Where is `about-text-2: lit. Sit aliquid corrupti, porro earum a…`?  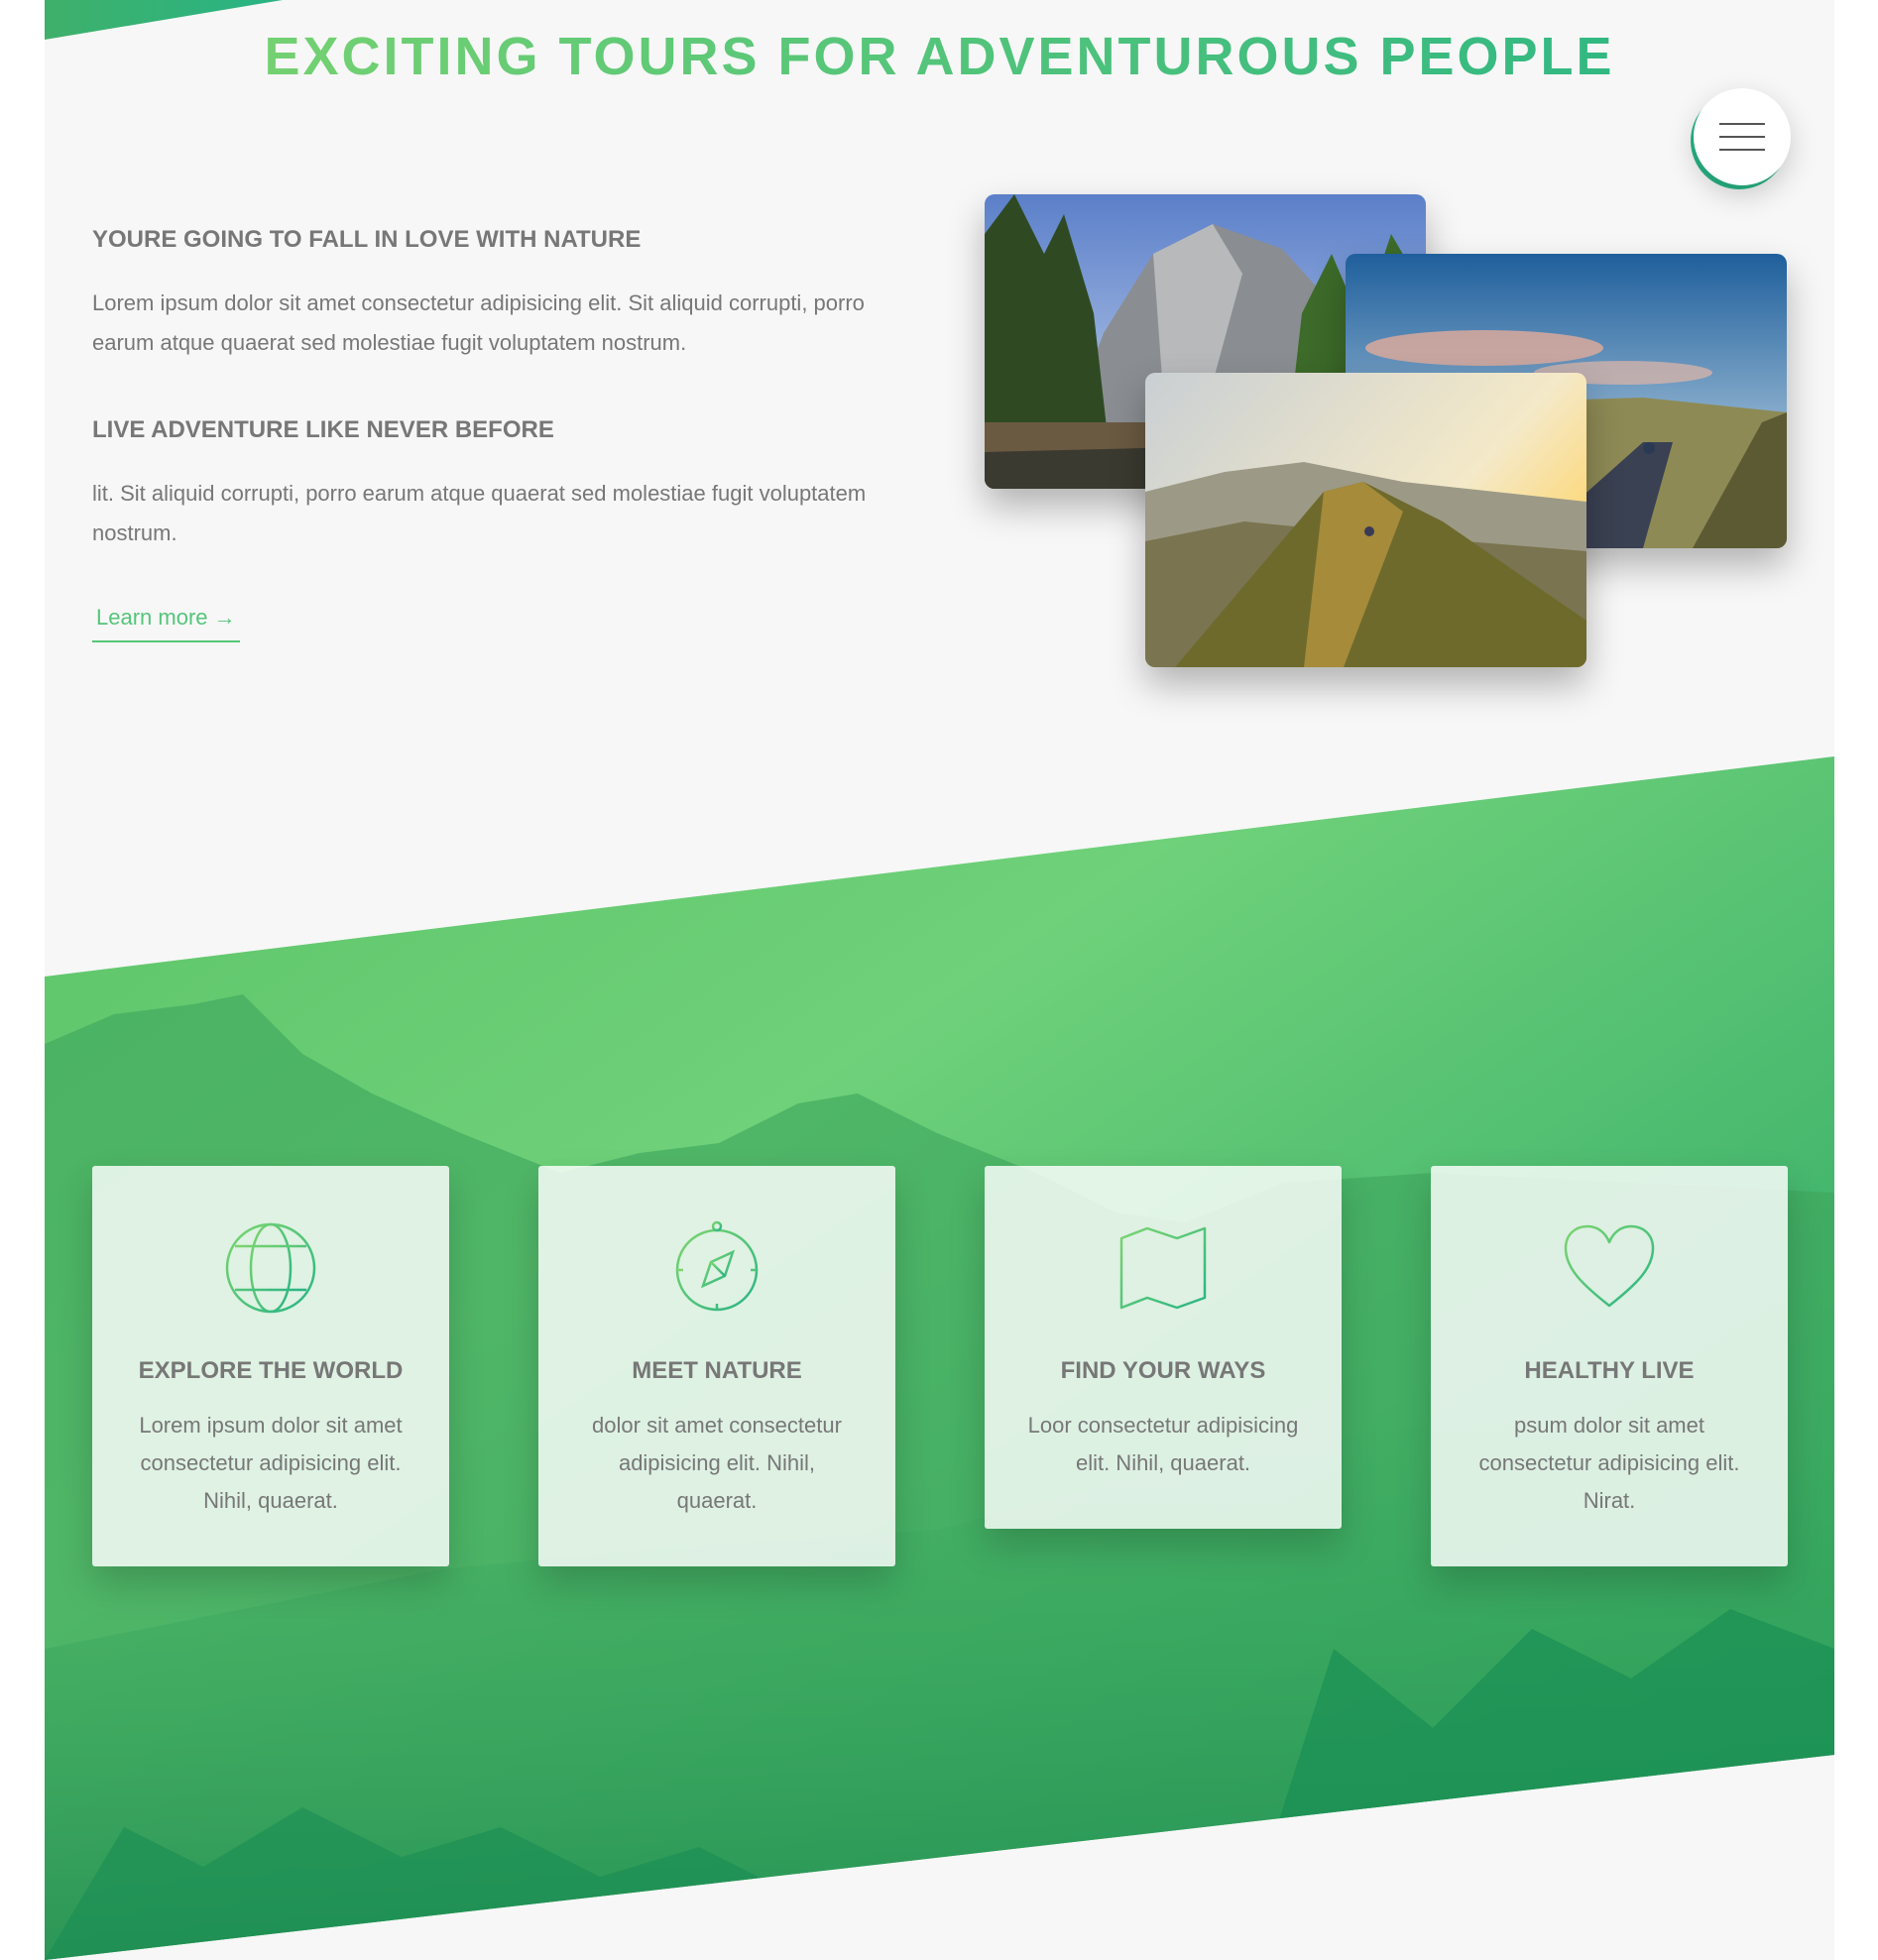
about-text-2: lit. Sit aliquid corrupti, porro earum a… is located at coordinates (479, 513).